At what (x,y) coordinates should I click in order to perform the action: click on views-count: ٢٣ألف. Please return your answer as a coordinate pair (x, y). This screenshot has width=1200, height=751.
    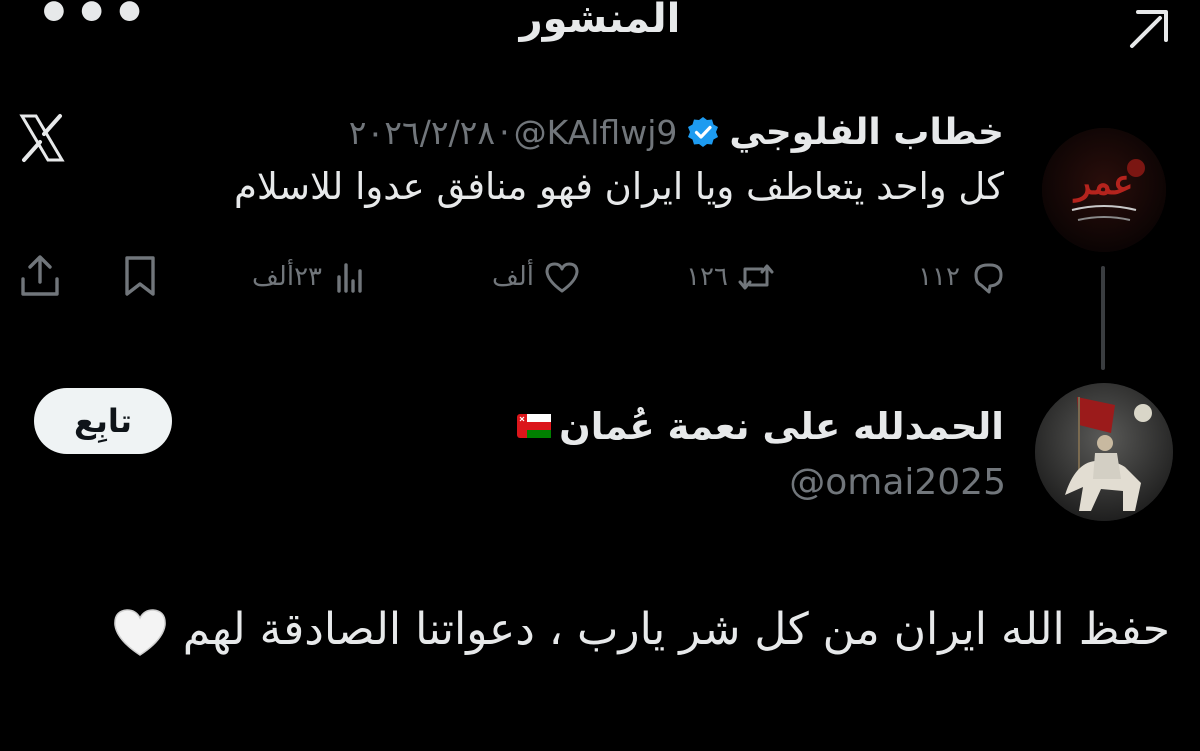
    Looking at the image, I should click on (287, 277).